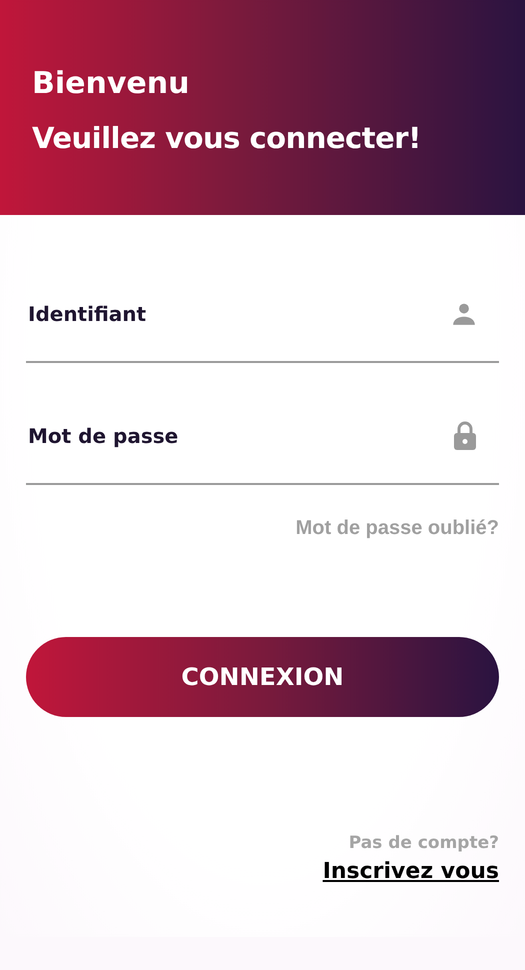 The image size is (525, 970). What do you see at coordinates (423, 843) in the screenshot?
I see `no-account-text: Pas de compte?` at bounding box center [423, 843].